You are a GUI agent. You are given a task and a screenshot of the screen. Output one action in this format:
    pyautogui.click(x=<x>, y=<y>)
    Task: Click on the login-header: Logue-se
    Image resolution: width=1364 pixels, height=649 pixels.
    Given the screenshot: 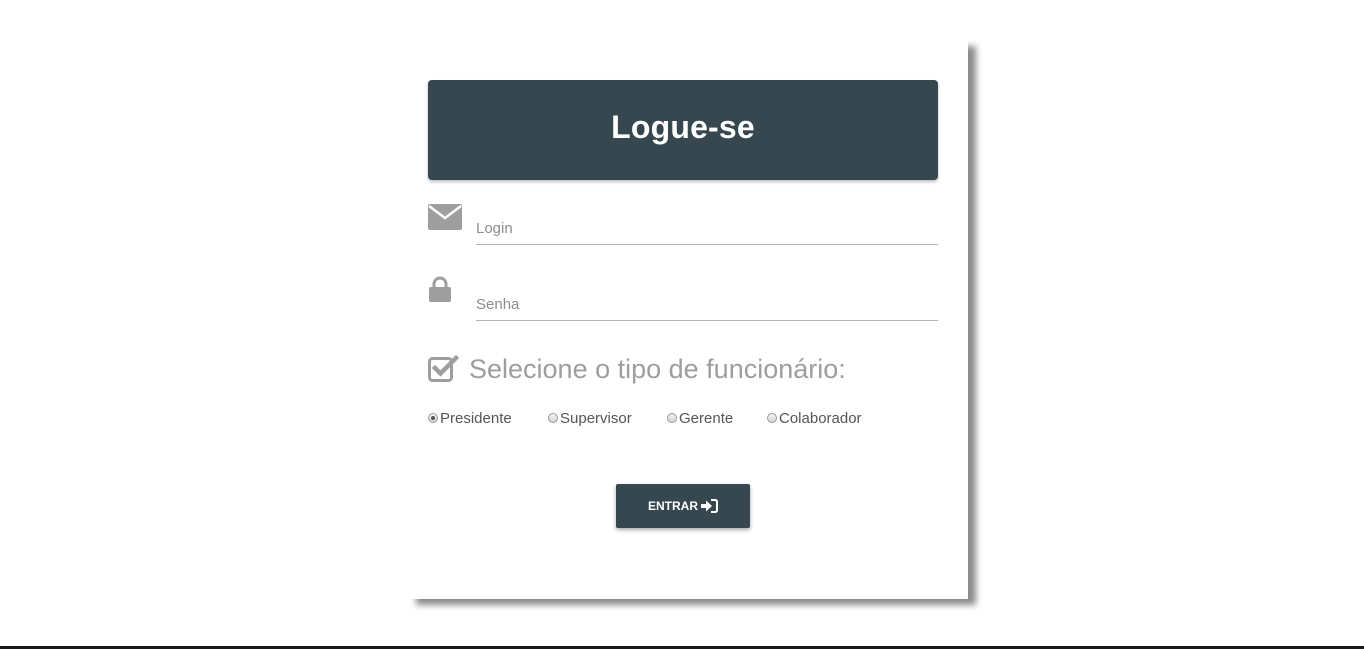 What is the action you would take?
    pyautogui.click(x=683, y=130)
    